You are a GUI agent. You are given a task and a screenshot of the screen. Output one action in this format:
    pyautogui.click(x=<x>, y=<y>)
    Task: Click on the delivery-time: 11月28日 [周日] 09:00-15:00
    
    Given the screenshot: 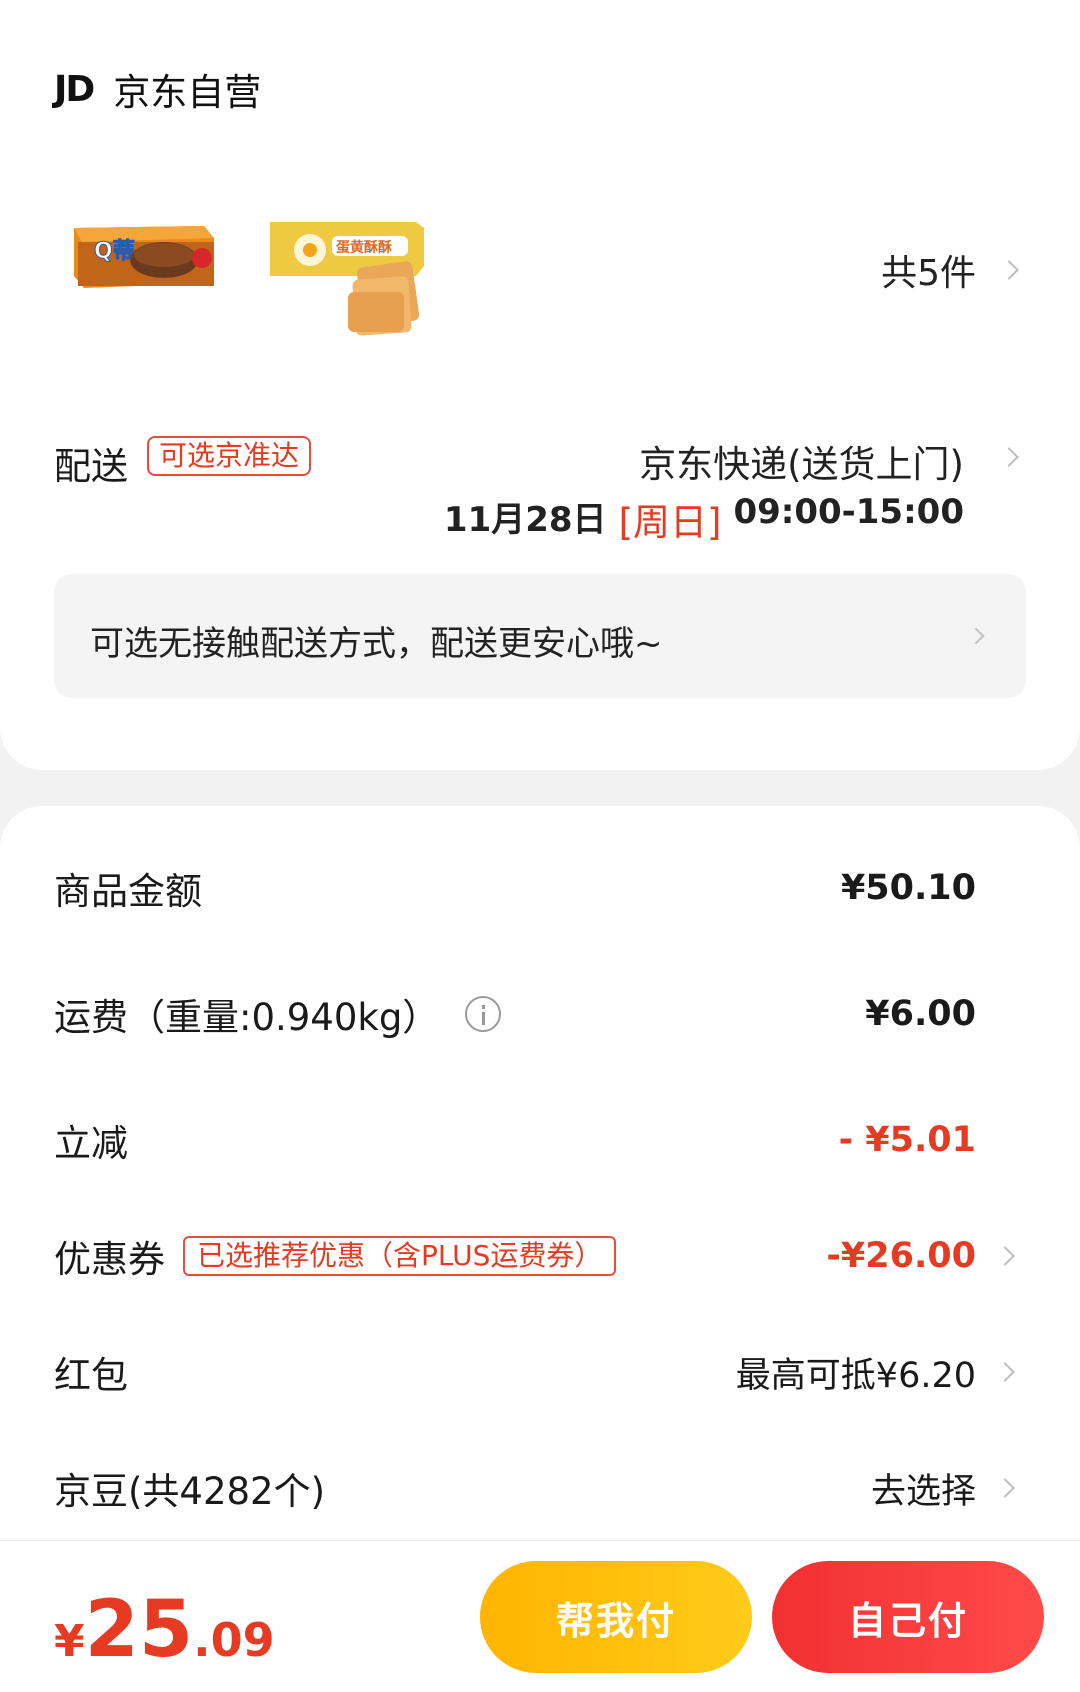 What is the action you would take?
    pyautogui.click(x=704, y=519)
    